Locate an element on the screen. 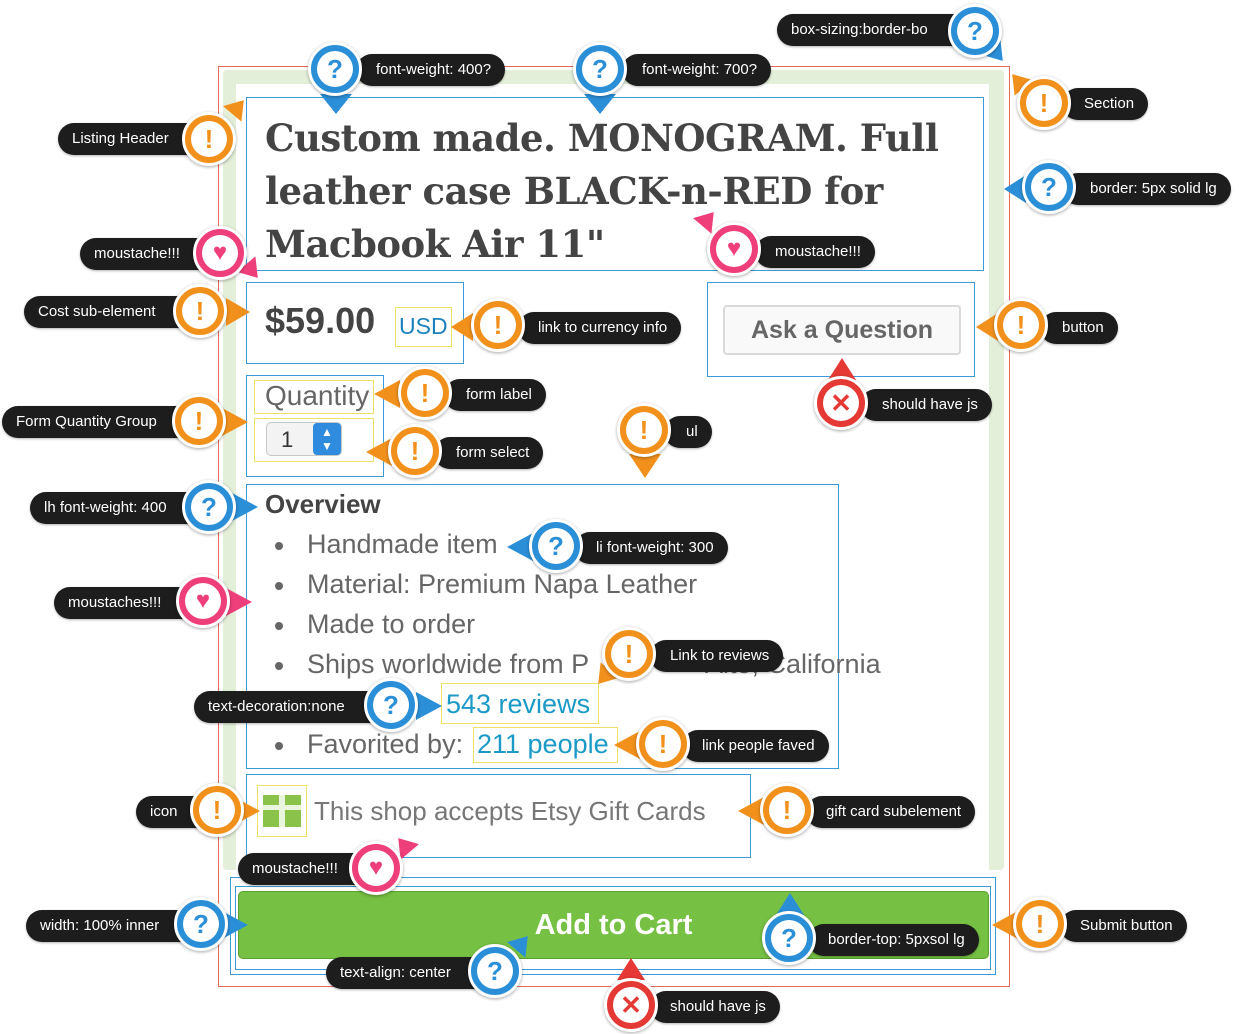  annotation-tag: gift card subelement is located at coordinates (891, 812).